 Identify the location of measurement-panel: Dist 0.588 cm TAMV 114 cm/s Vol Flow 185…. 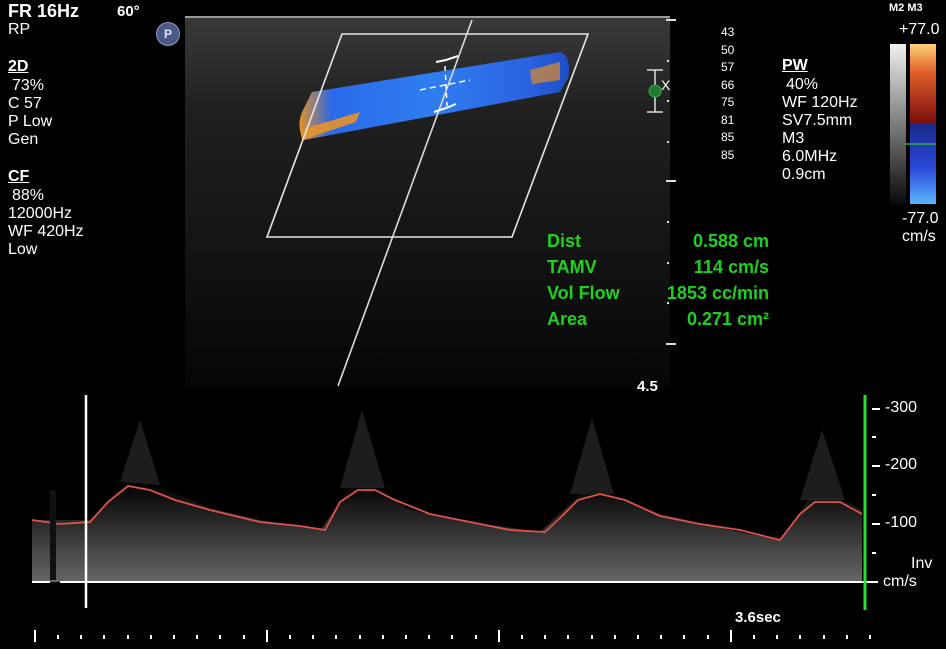
(658, 280).